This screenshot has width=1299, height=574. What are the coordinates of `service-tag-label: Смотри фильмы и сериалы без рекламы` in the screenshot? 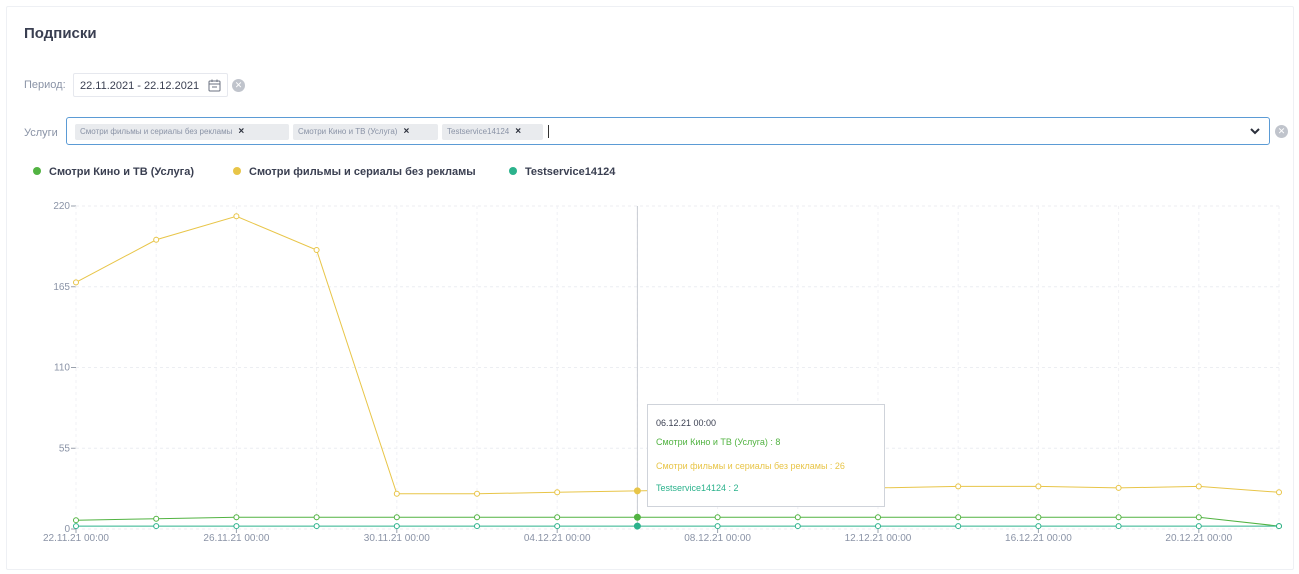 It's located at (156, 131).